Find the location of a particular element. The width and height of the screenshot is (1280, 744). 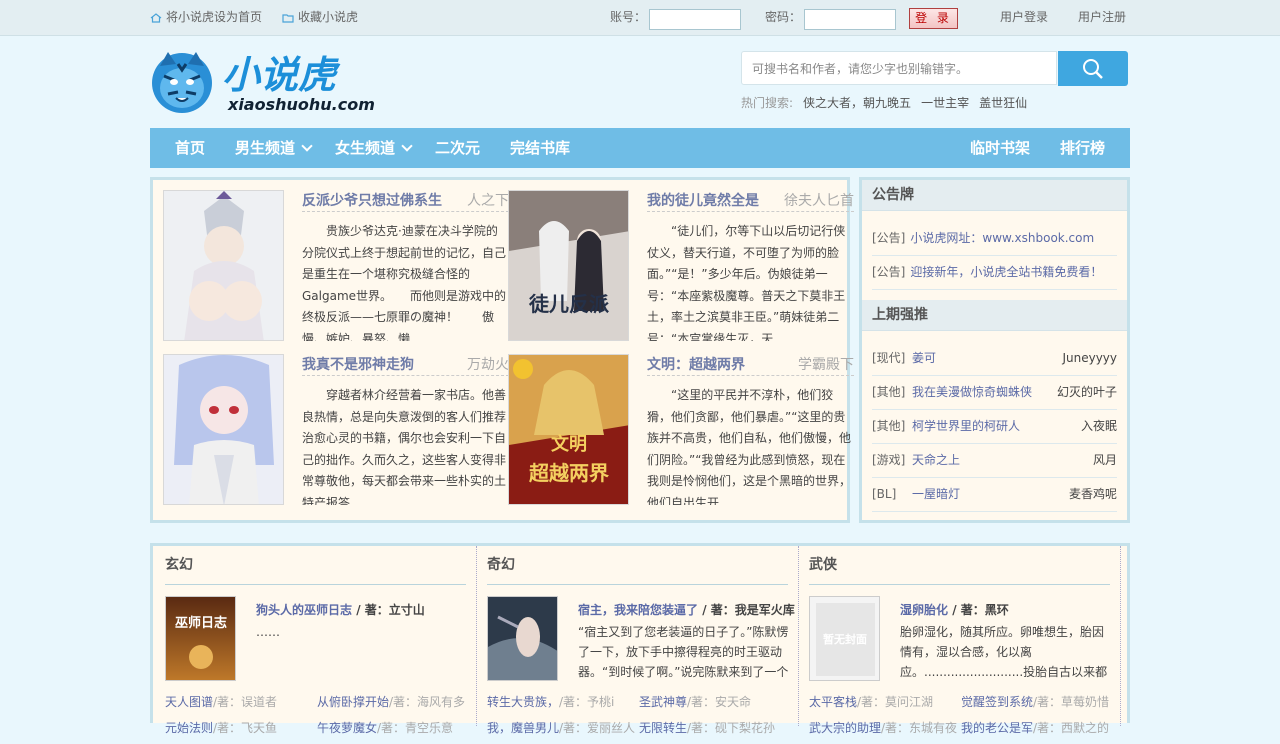

hot-search-label: 热门搜索: is located at coordinates (767, 103).